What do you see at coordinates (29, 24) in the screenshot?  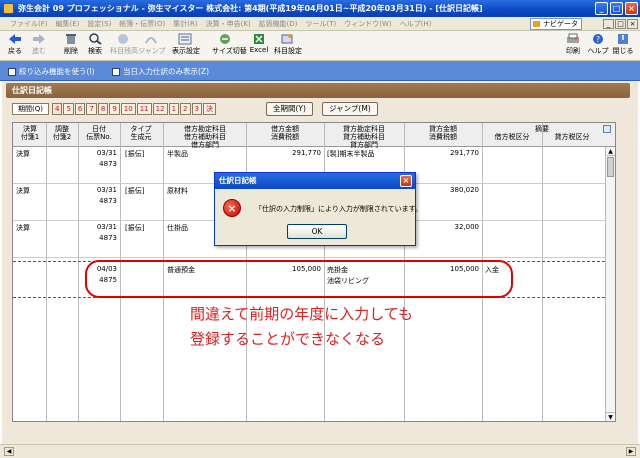 I see `menu-file: ファイル(F)` at bounding box center [29, 24].